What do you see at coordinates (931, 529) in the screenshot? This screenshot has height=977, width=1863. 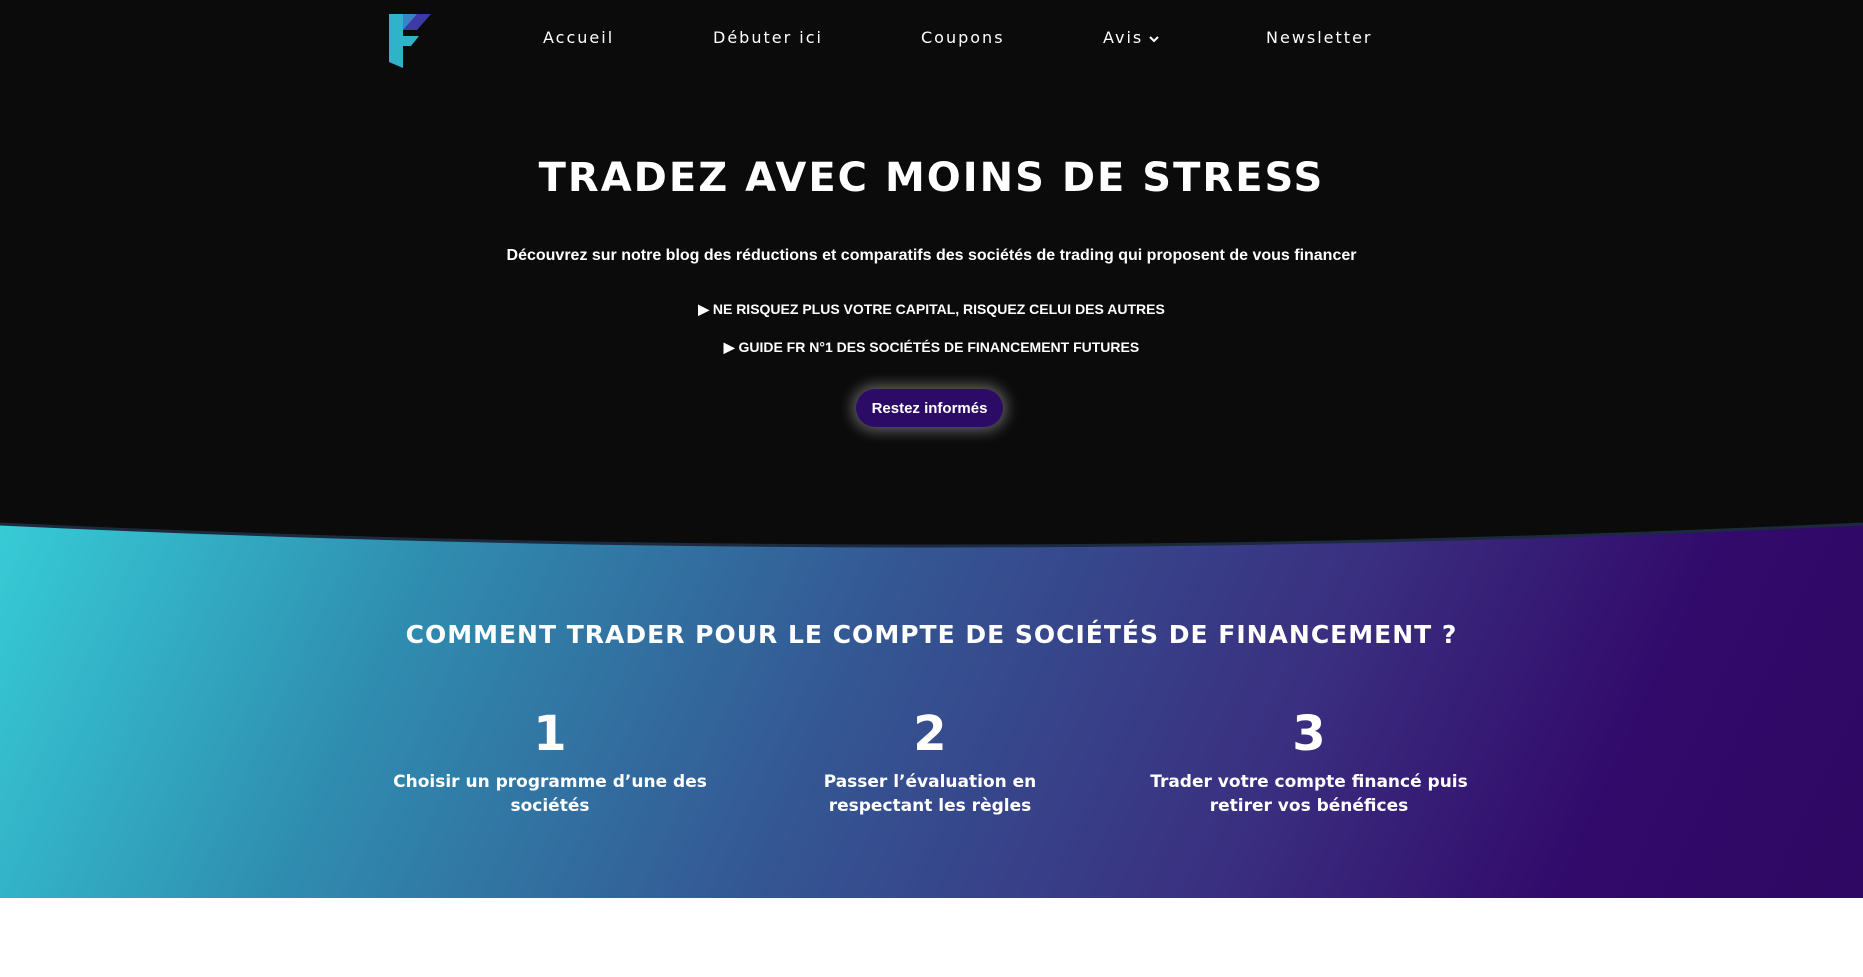 I see `section-wave-divider` at bounding box center [931, 529].